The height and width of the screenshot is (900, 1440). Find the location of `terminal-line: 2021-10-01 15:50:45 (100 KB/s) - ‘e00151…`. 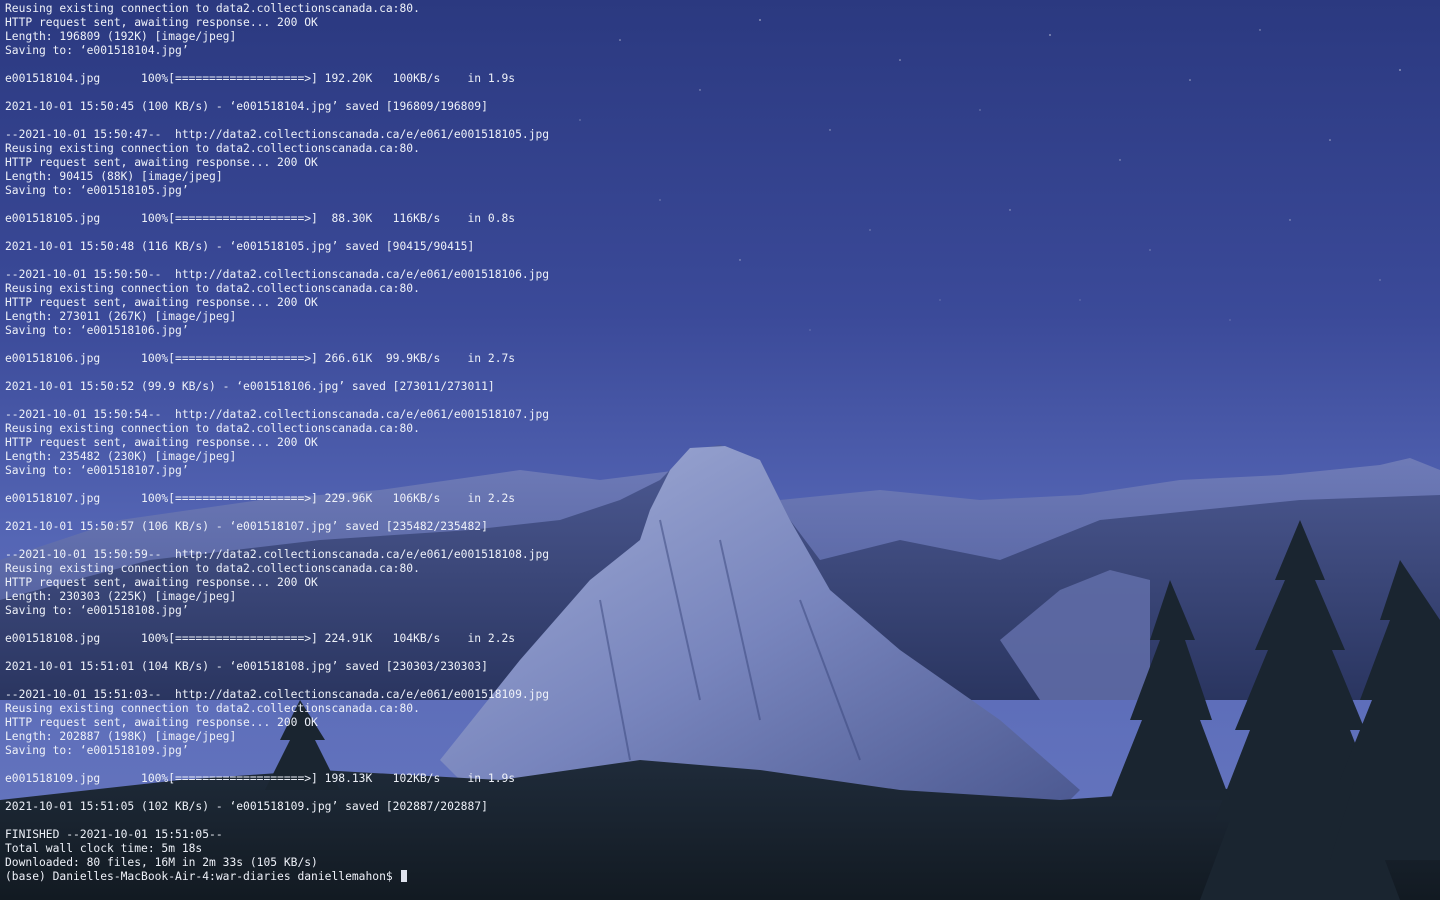

terminal-line: 2021-10-01 15:50:45 (100 KB/s) - ‘e00151… is located at coordinates (246, 106).